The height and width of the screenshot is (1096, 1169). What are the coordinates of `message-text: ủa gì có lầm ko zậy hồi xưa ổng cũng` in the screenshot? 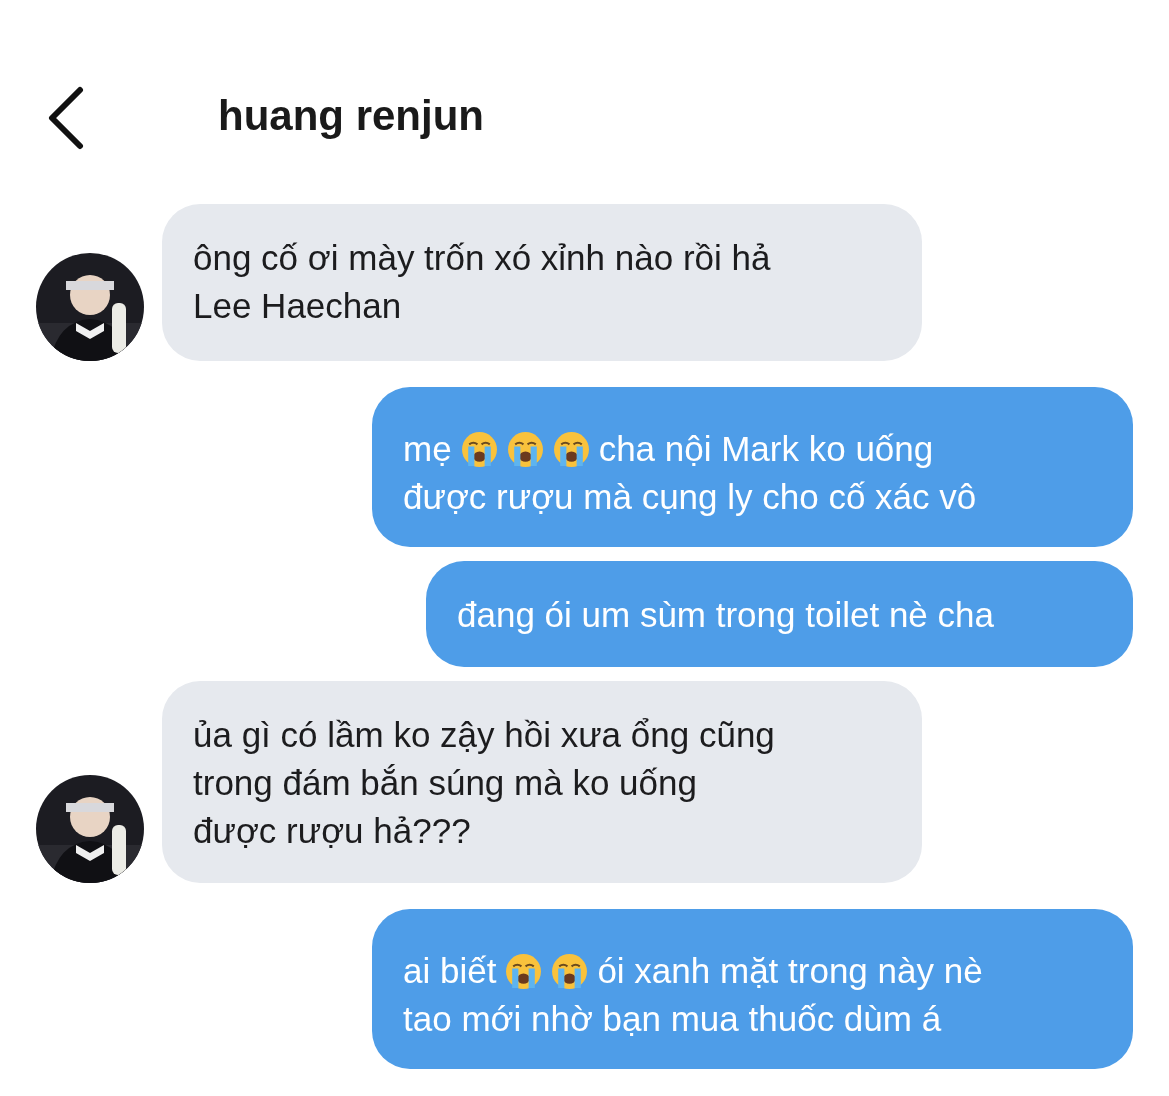 It's located at (484, 735).